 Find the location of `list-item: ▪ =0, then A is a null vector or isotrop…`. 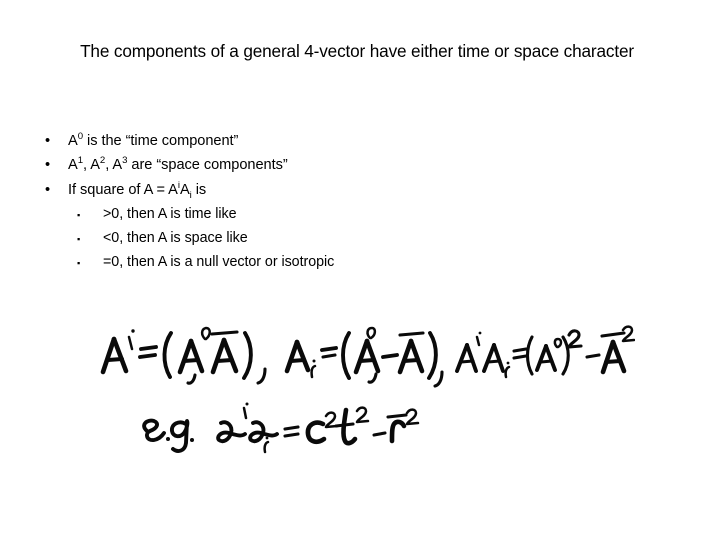

list-item: ▪ =0, then A is a null vector or isotrop… is located at coordinates (369, 262).